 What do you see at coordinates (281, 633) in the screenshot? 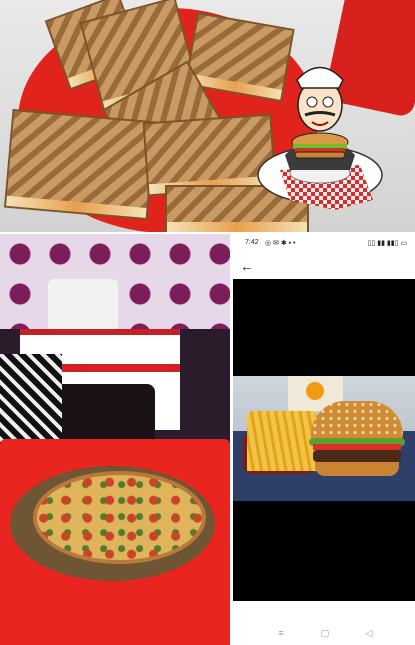
I see `recent-apps-icon: ≡` at bounding box center [281, 633].